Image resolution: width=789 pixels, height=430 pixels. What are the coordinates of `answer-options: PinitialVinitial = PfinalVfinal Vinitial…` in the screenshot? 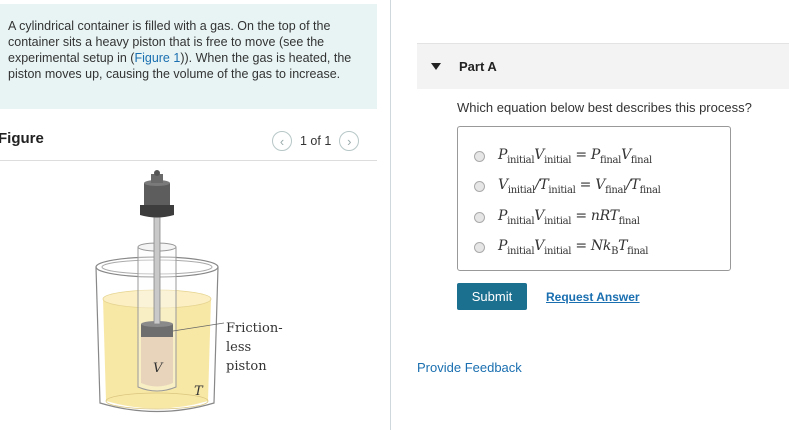 It's located at (594, 198).